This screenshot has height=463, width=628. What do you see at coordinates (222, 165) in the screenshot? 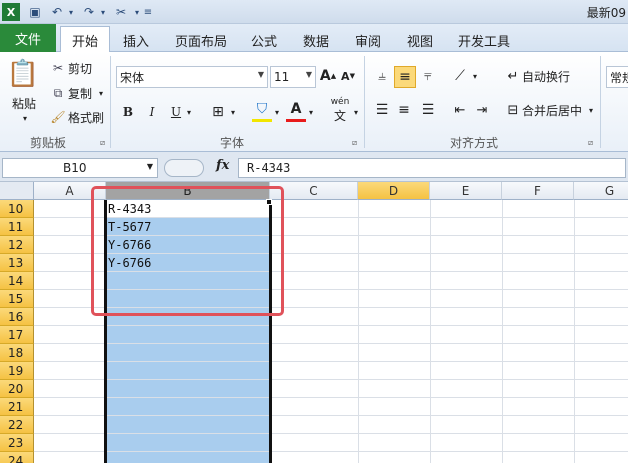
I see `insert-function-icon: fx` at bounding box center [222, 165].